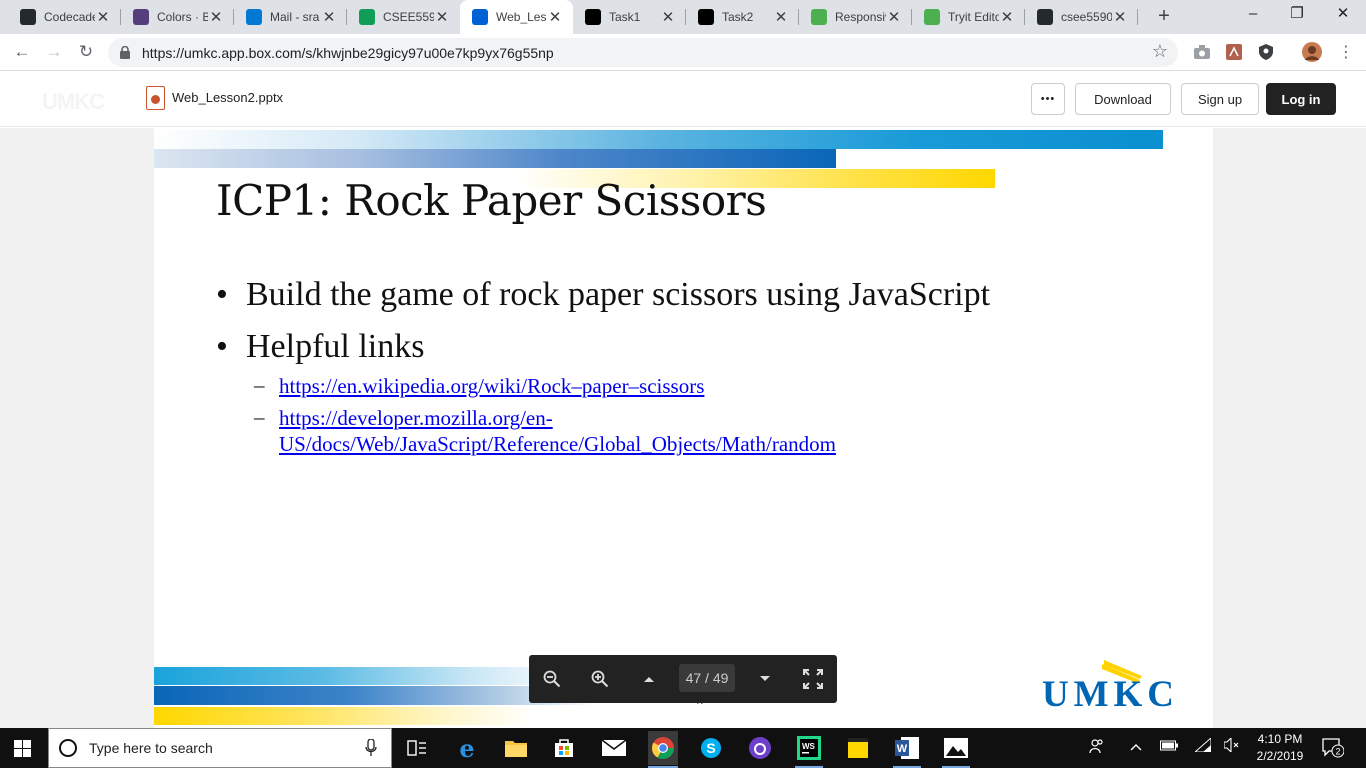  Describe the element at coordinates (1234, 52) in the screenshot. I see `pdf-extension-icon` at that location.